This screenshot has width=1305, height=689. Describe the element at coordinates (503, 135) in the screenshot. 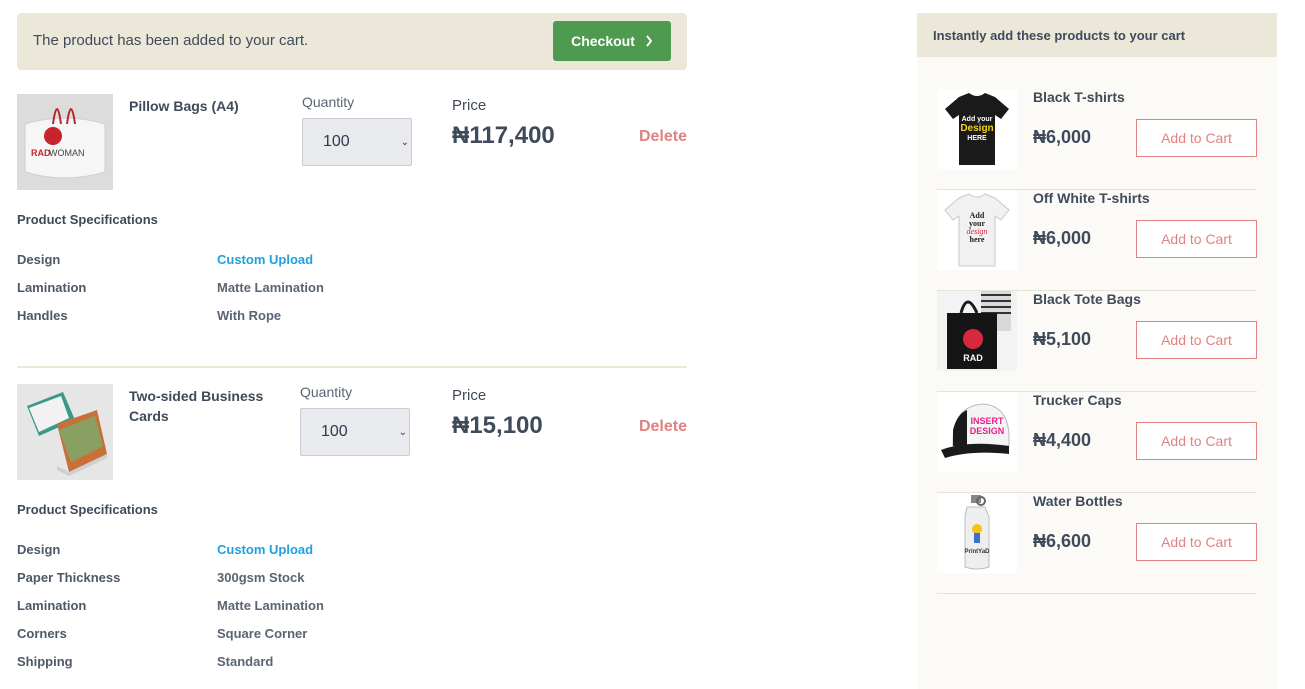

I see `item-price: ₦117,400` at that location.